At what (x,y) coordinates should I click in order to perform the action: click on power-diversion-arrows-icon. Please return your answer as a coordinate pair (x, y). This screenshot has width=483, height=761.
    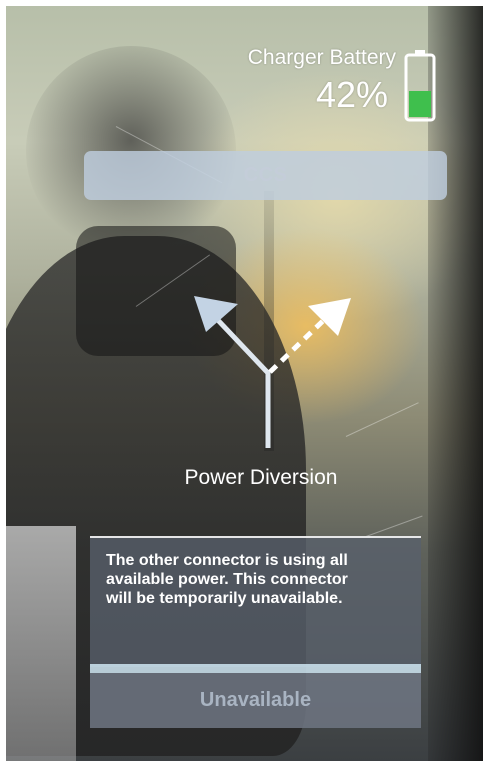
    Looking at the image, I should click on (272, 372).